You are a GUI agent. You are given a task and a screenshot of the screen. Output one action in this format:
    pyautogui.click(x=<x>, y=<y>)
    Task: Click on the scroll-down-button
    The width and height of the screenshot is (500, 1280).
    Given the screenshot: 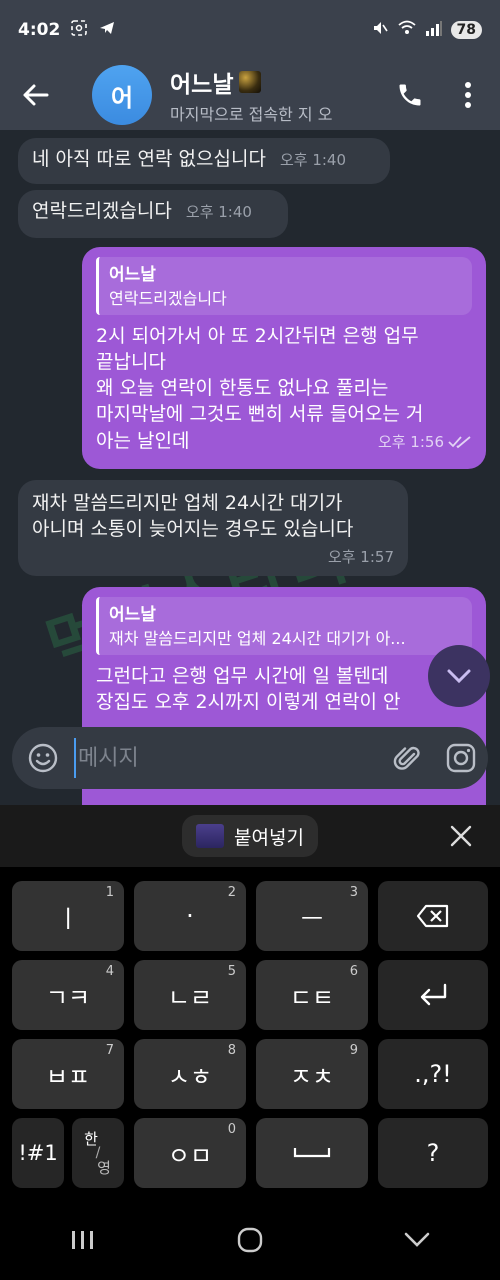 What is the action you would take?
    pyautogui.click(x=459, y=676)
    